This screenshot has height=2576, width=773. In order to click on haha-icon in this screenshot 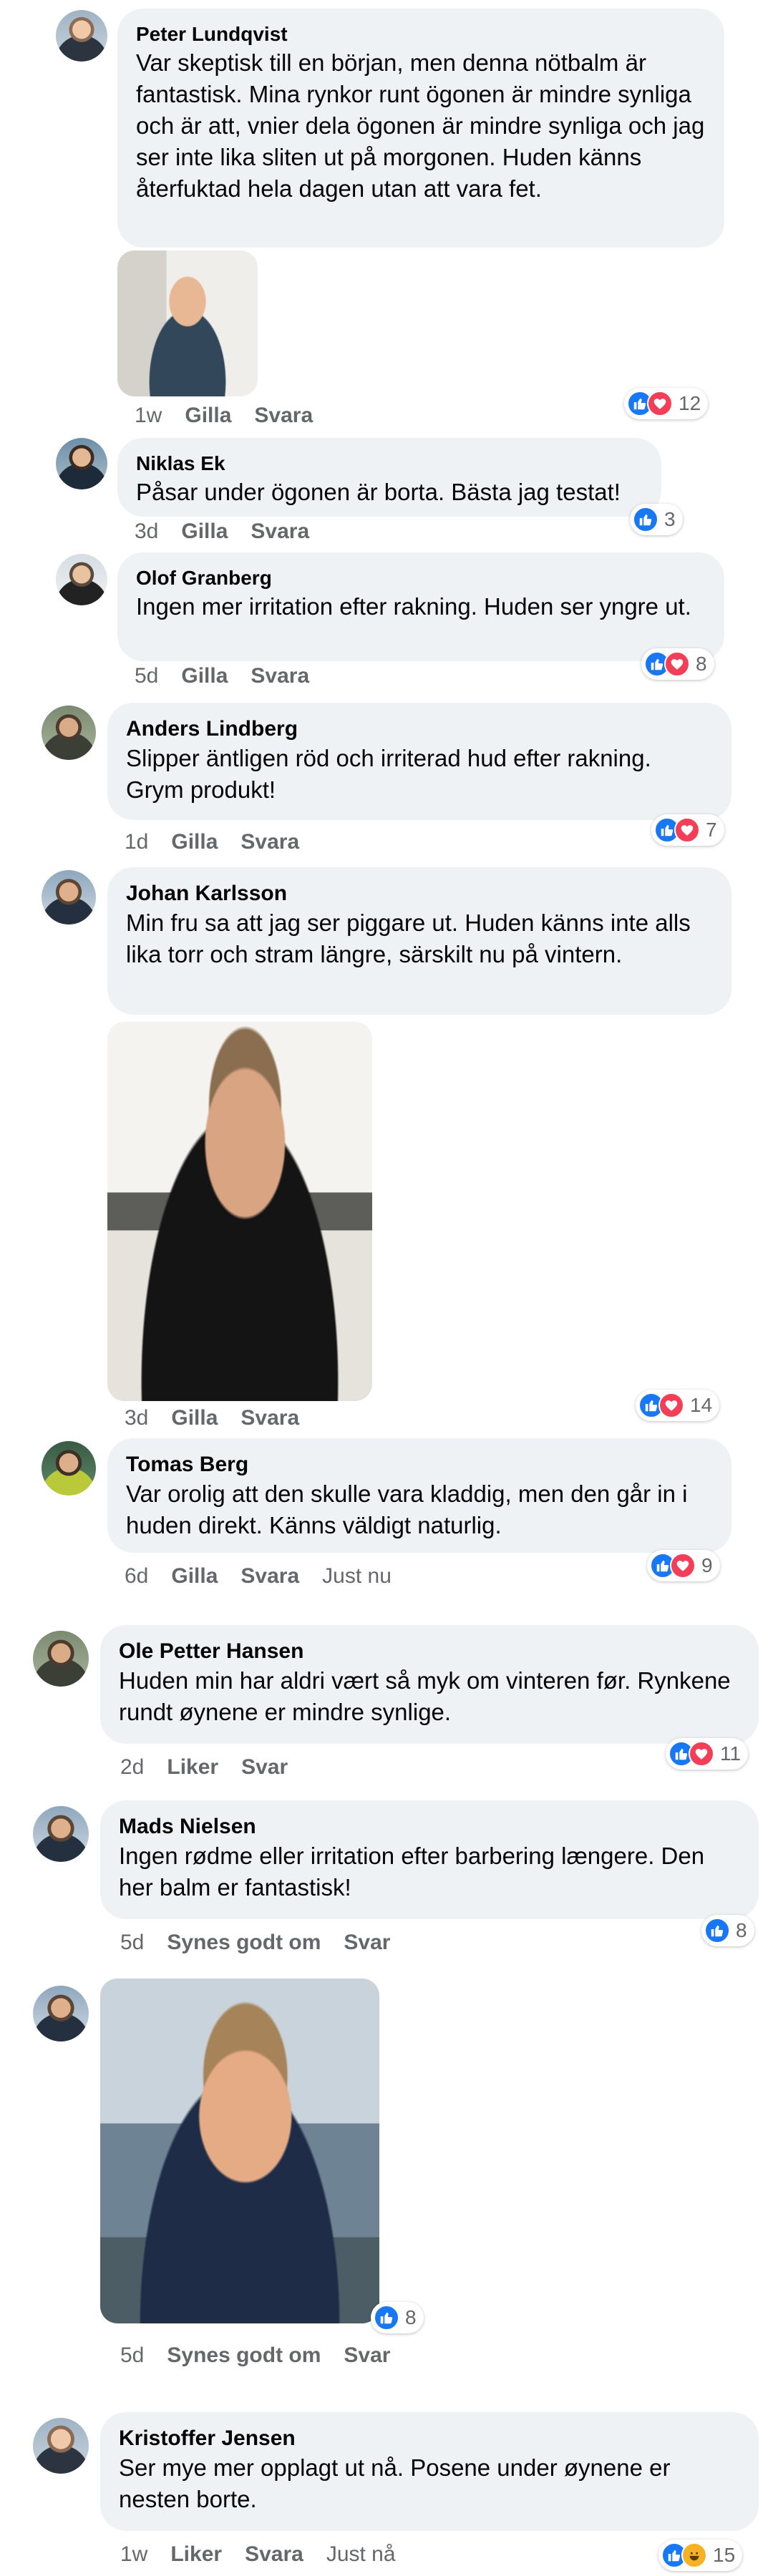, I will do `click(694, 2555)`.